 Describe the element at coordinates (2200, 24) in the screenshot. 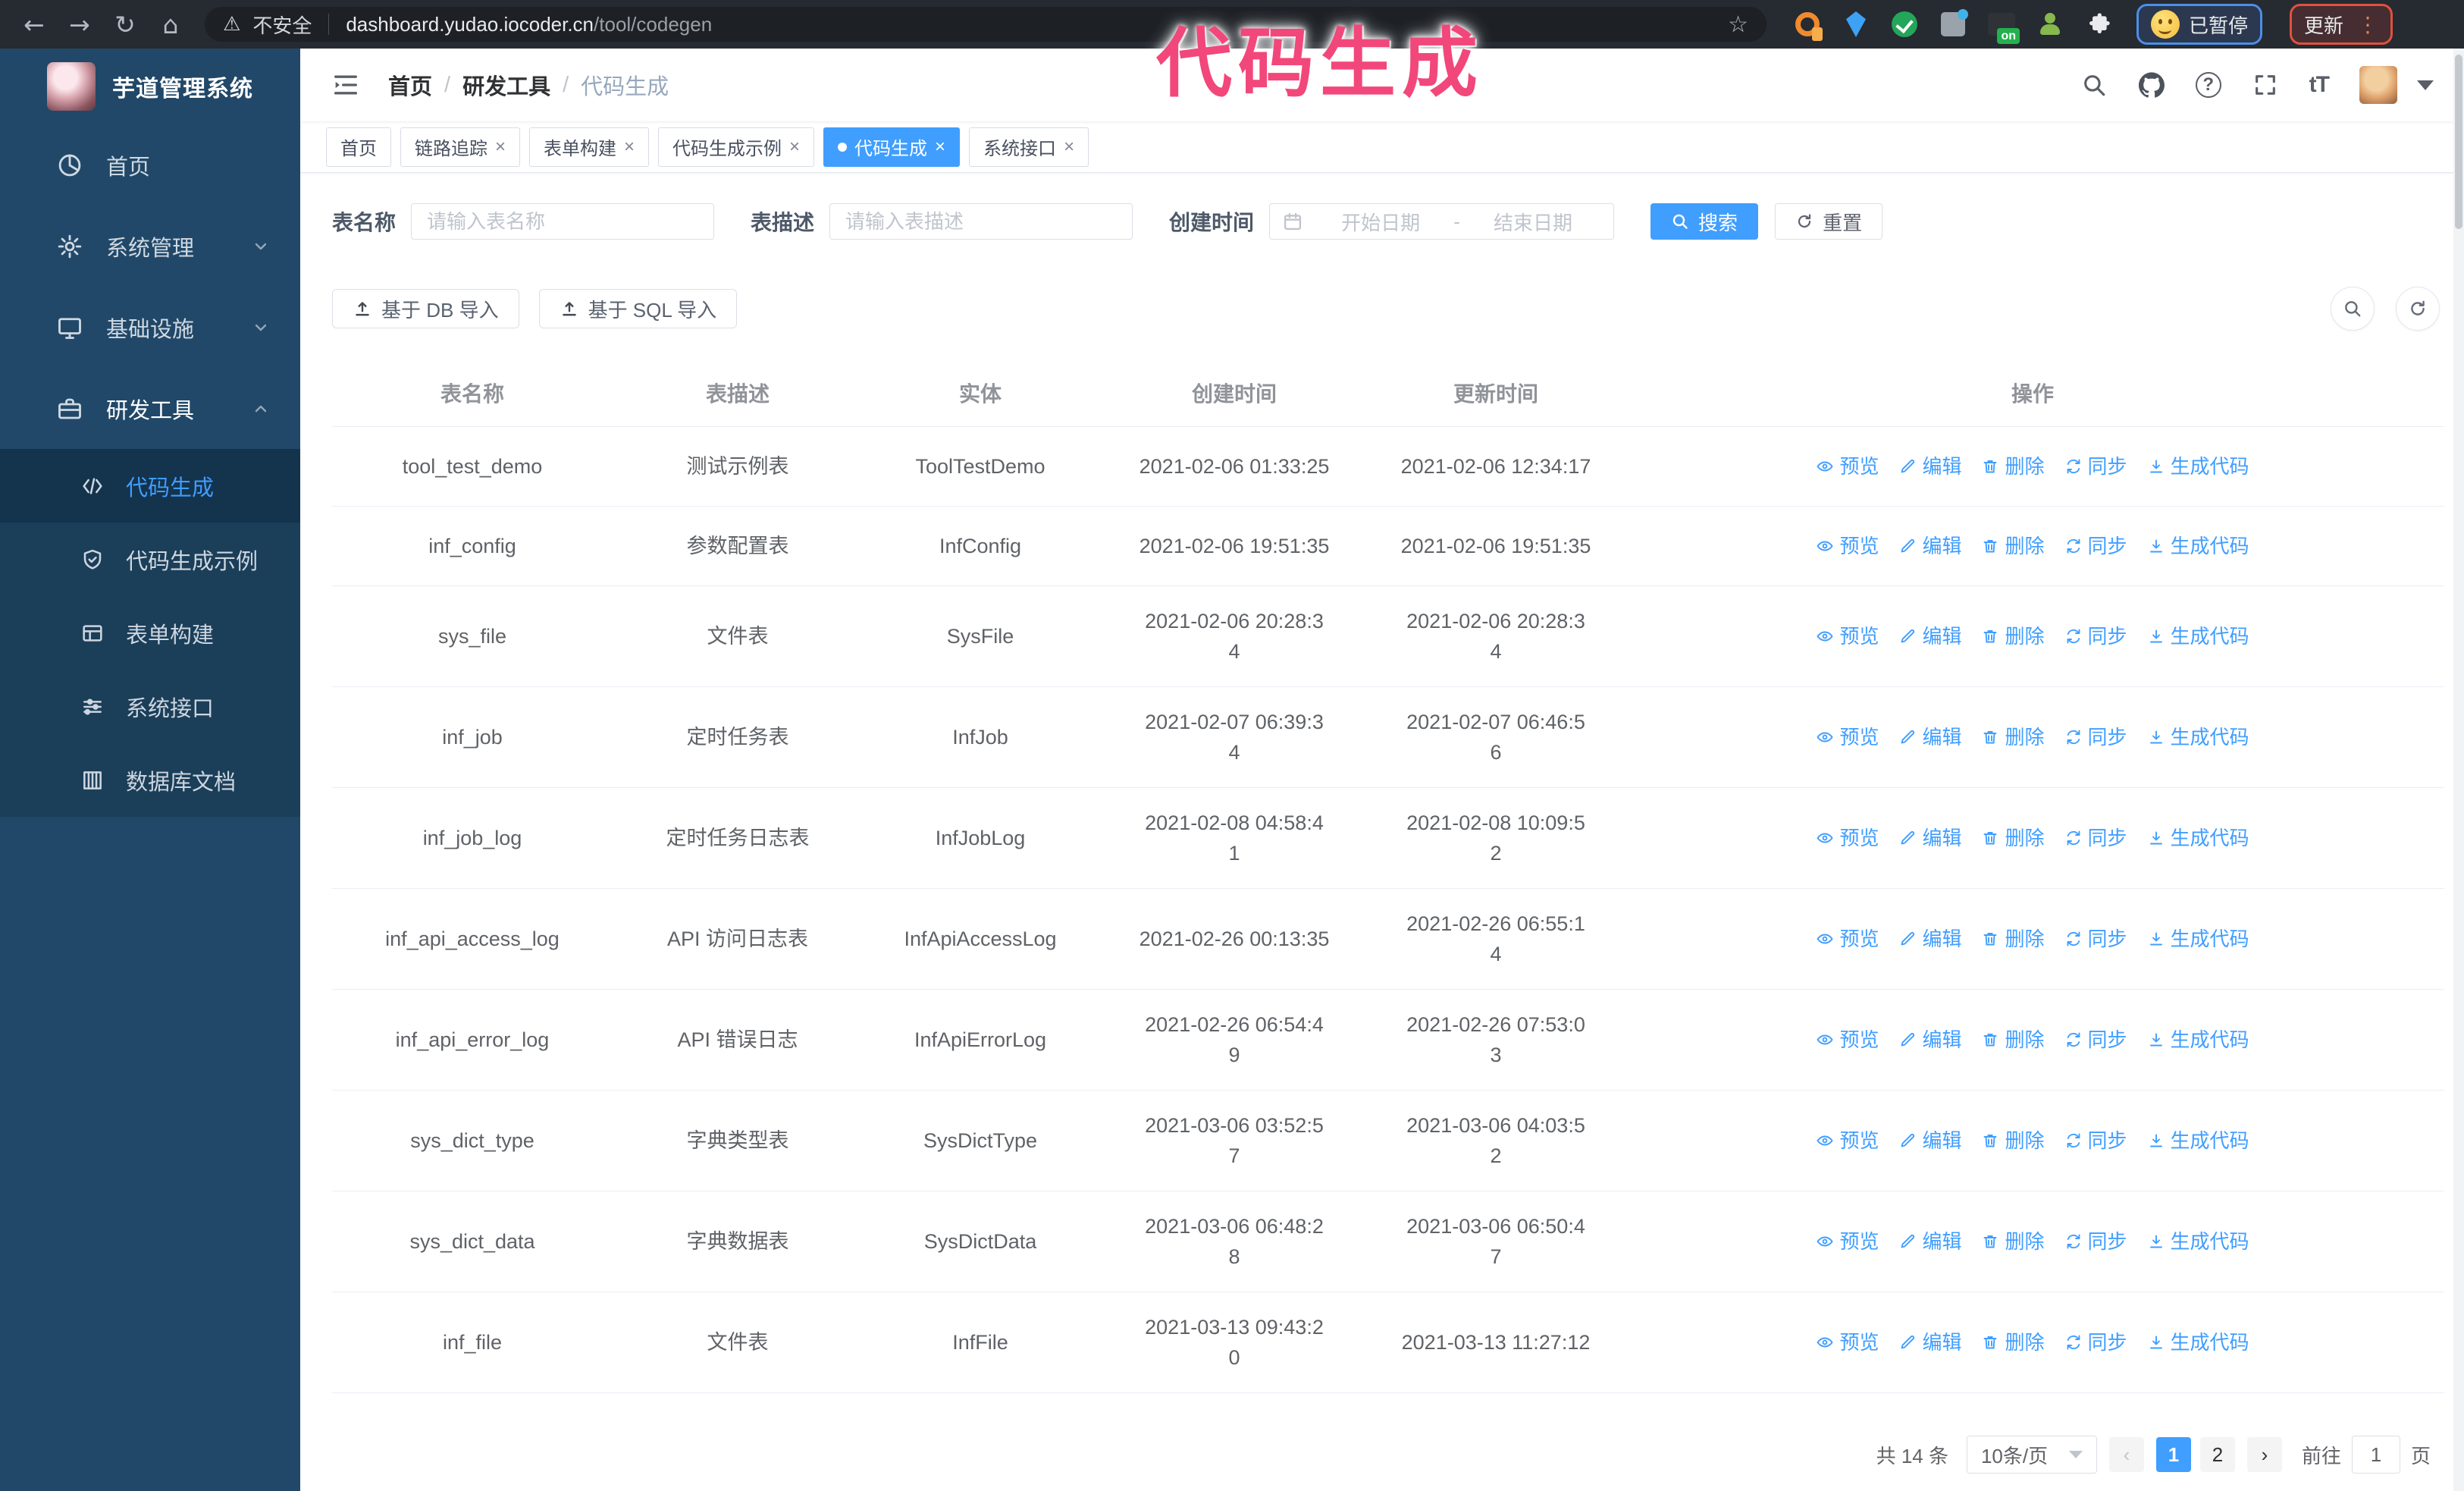

I see `profile-paused-chip: 已暂停` at that location.